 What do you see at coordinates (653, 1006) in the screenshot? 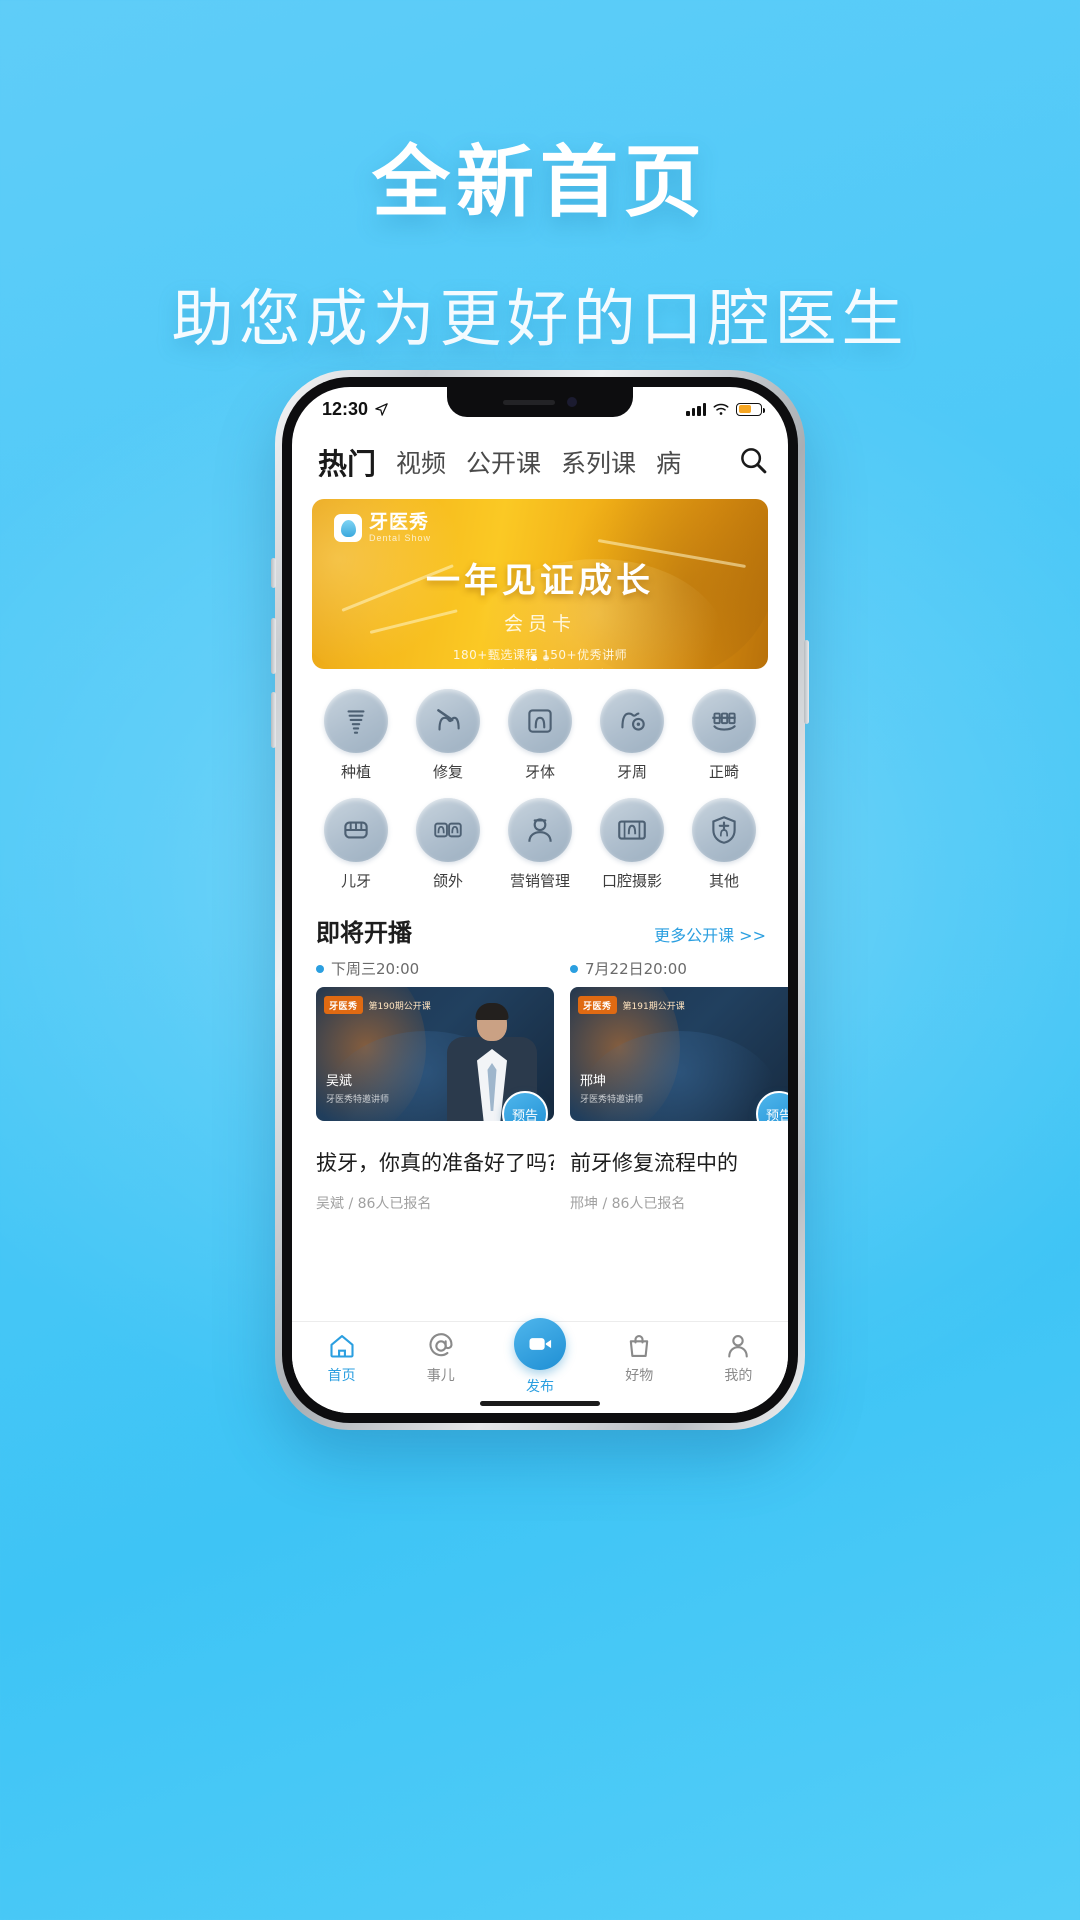
I see `episode-tag: 第191期公开课` at bounding box center [653, 1006].